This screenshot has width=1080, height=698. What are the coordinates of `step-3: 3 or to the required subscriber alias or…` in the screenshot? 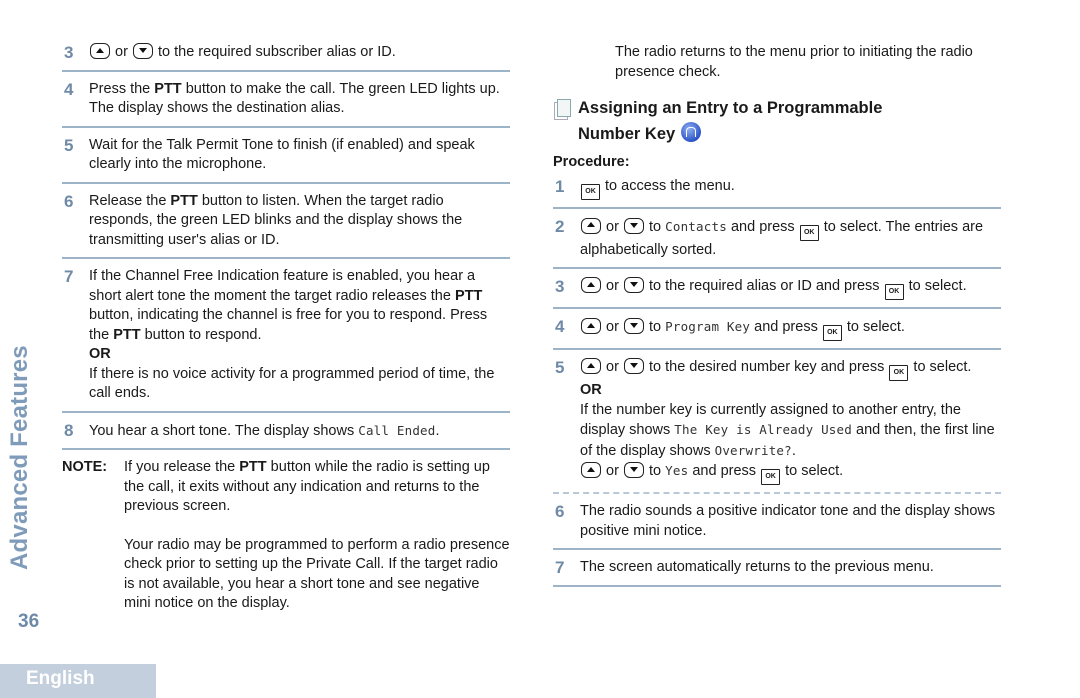 It's located at (286, 57).